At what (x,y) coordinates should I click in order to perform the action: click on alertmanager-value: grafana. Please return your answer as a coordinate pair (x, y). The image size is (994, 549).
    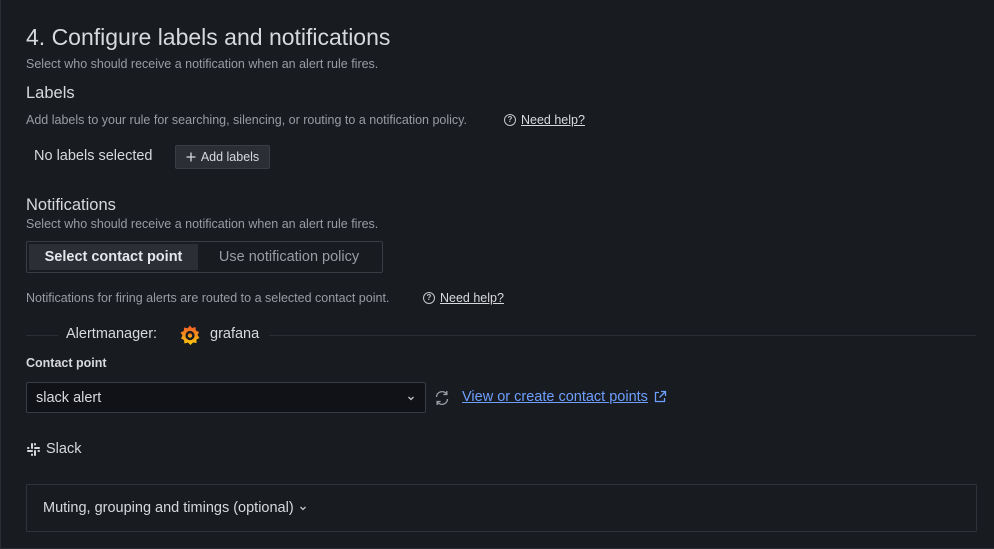
    Looking at the image, I should click on (235, 334).